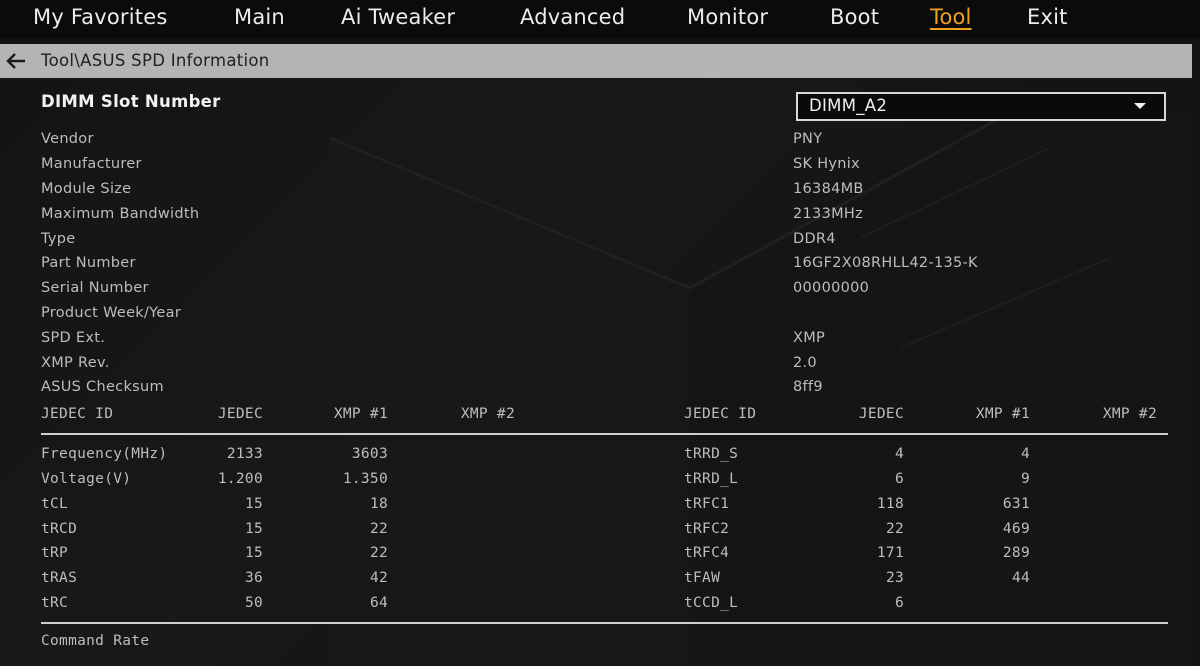 This screenshot has width=1200, height=666. Describe the element at coordinates (828, 214) in the screenshot. I see `info-value-max-bandwidth: 2133MHz` at that location.